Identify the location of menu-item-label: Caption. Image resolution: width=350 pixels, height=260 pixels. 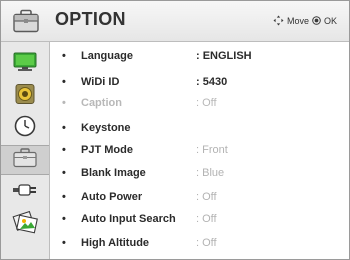
(101, 103).